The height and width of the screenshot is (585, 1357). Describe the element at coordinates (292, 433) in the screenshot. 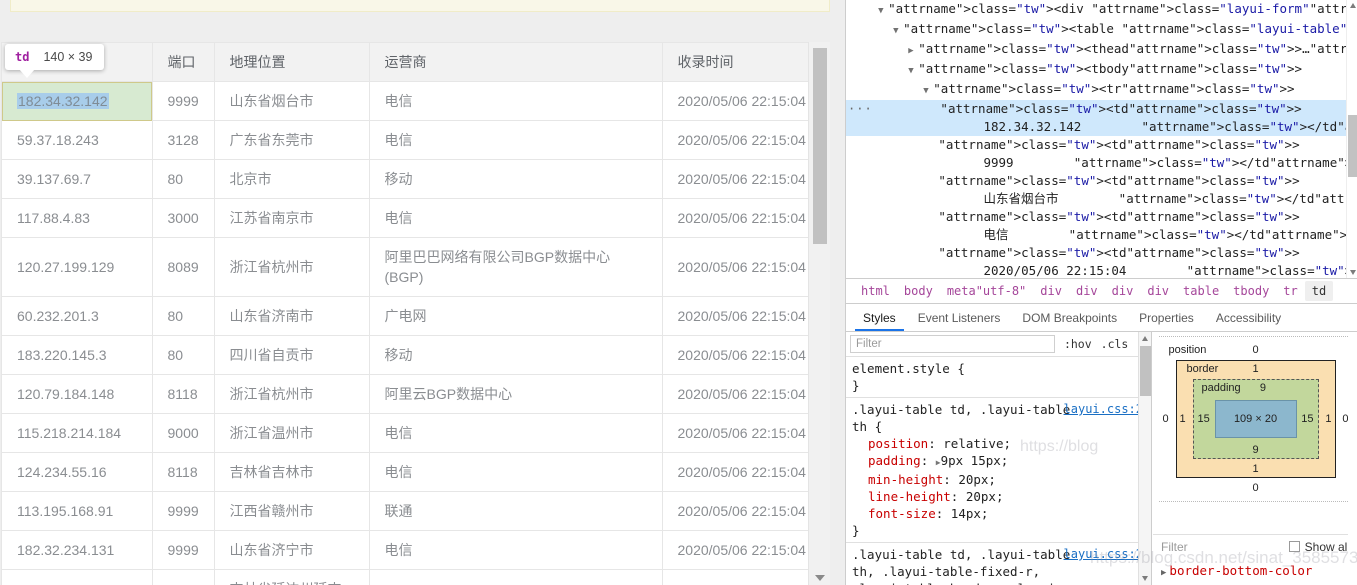

I see `table-cell-location: 浙江省温州市` at that location.